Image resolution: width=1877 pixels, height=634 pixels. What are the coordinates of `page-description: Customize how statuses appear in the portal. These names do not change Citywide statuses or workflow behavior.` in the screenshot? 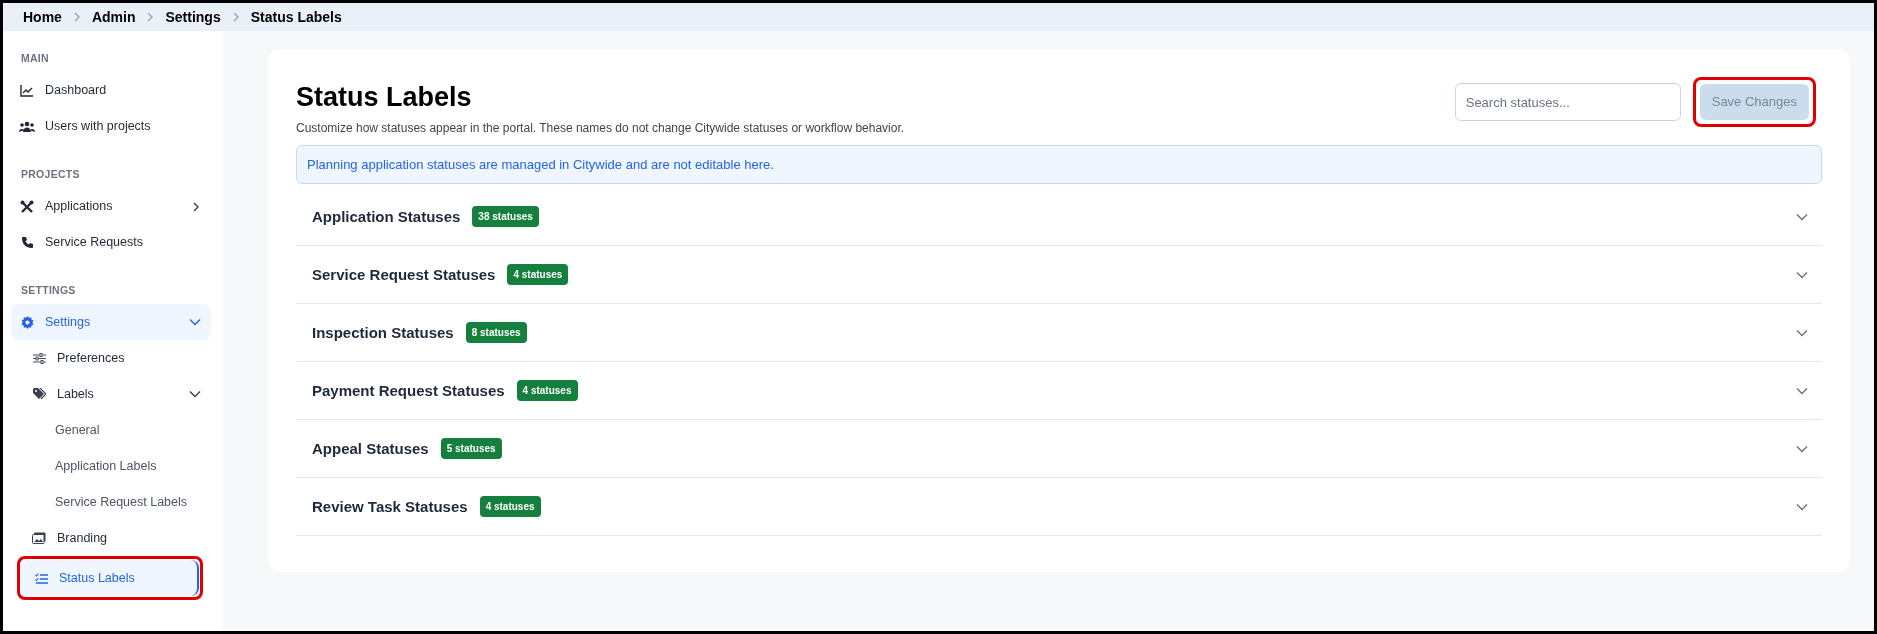 It's located at (600, 128).